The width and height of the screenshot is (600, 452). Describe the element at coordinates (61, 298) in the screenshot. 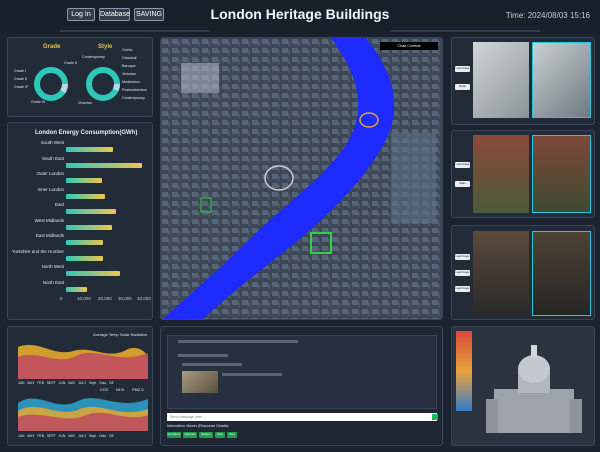

I see `x-tick-0: 0` at that location.